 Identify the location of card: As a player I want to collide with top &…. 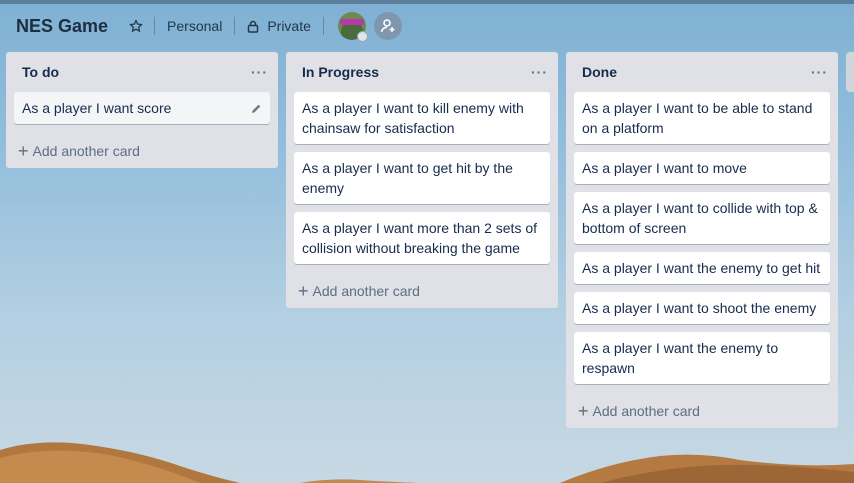
(702, 218).